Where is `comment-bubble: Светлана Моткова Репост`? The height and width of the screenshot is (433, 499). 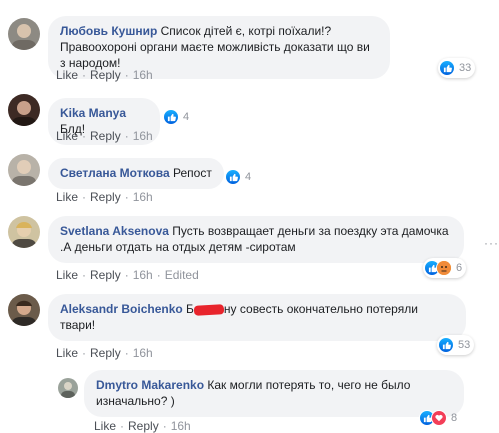
comment-bubble: Светлана Моткова Репост is located at coordinates (136, 173).